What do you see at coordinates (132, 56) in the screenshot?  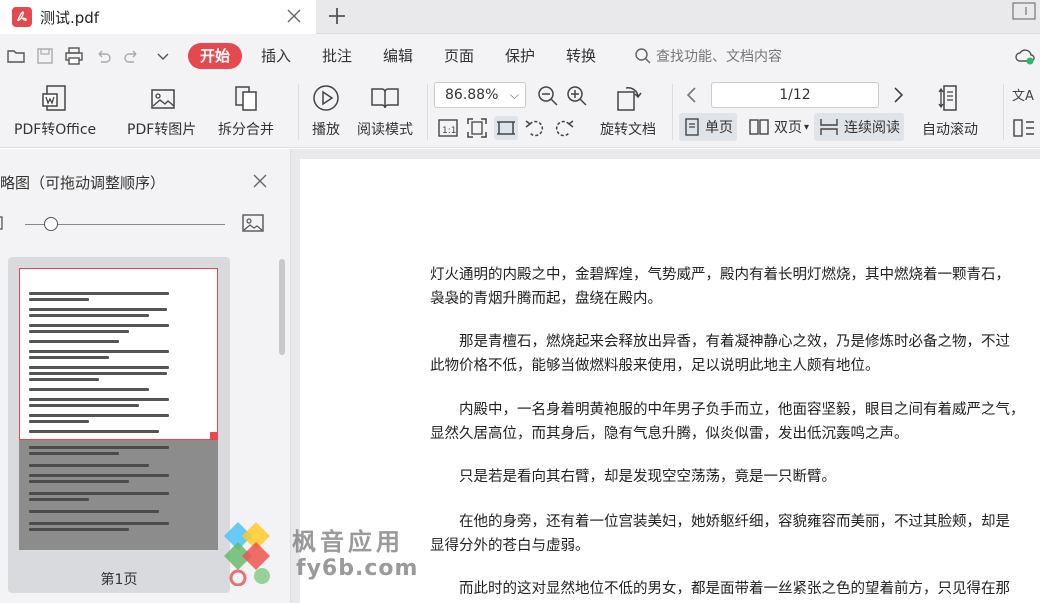 I see `redo-icon` at bounding box center [132, 56].